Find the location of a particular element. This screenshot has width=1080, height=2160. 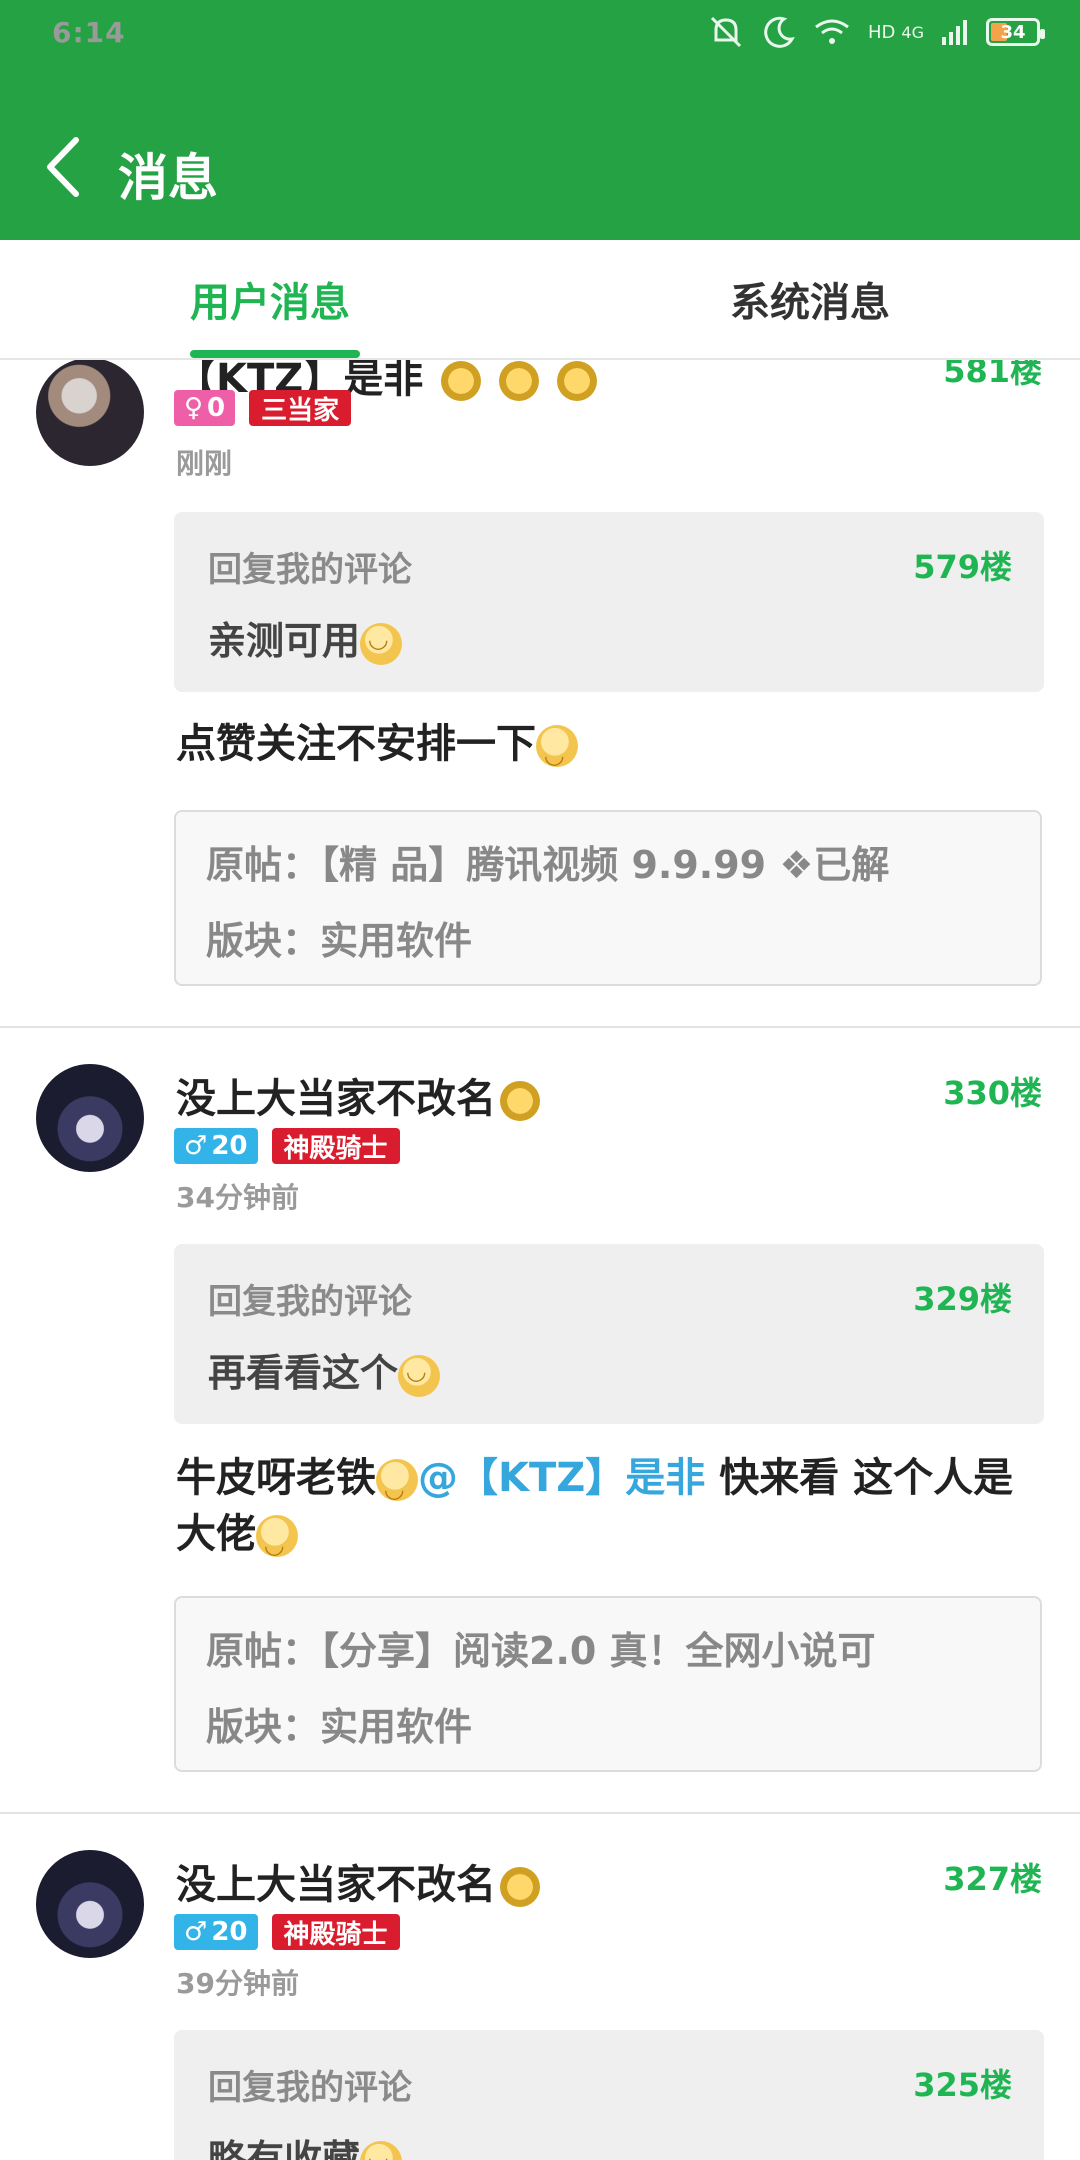

gender-badge: ♀ 0 is located at coordinates (205, 408).